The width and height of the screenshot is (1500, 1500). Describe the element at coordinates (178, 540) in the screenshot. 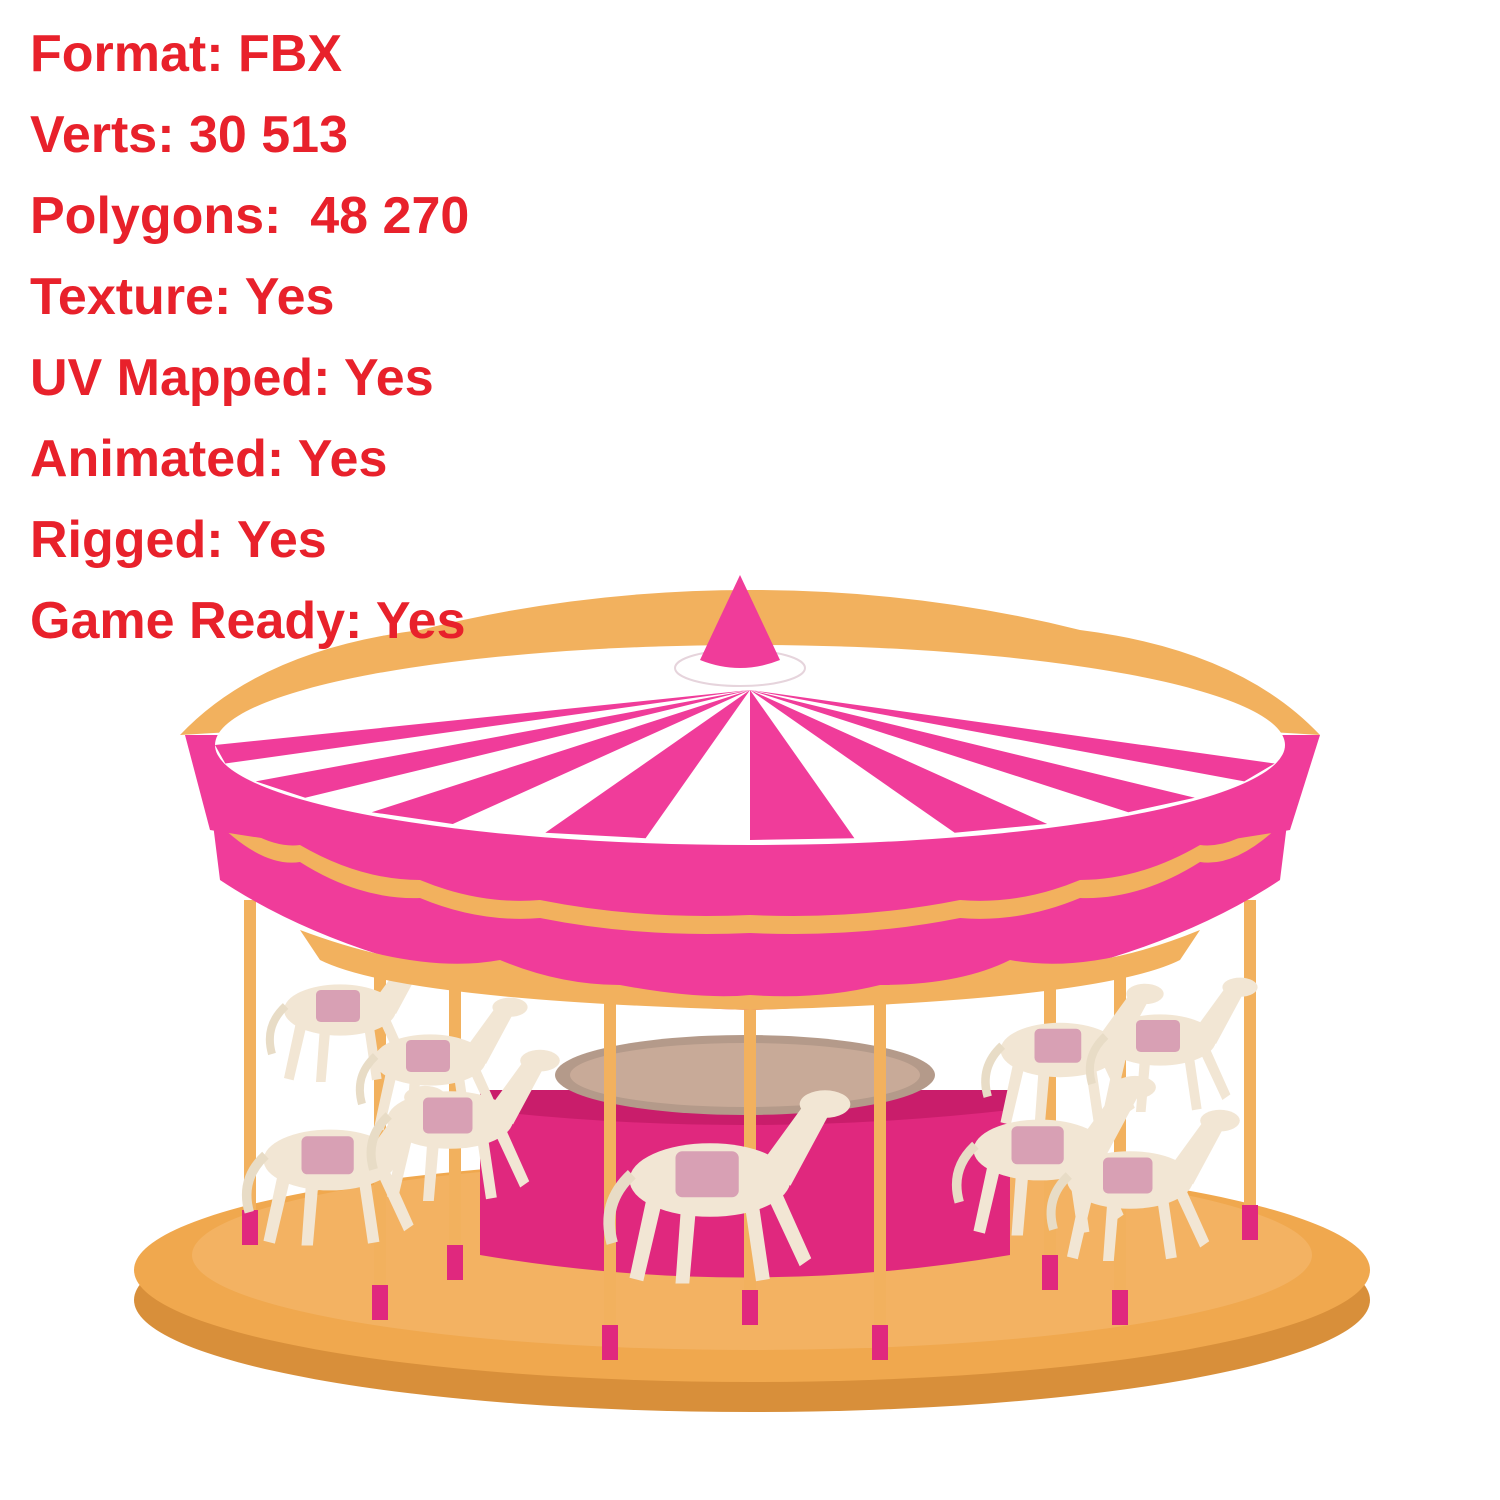

I see `spec-rigged: Rigged: Yes` at that location.